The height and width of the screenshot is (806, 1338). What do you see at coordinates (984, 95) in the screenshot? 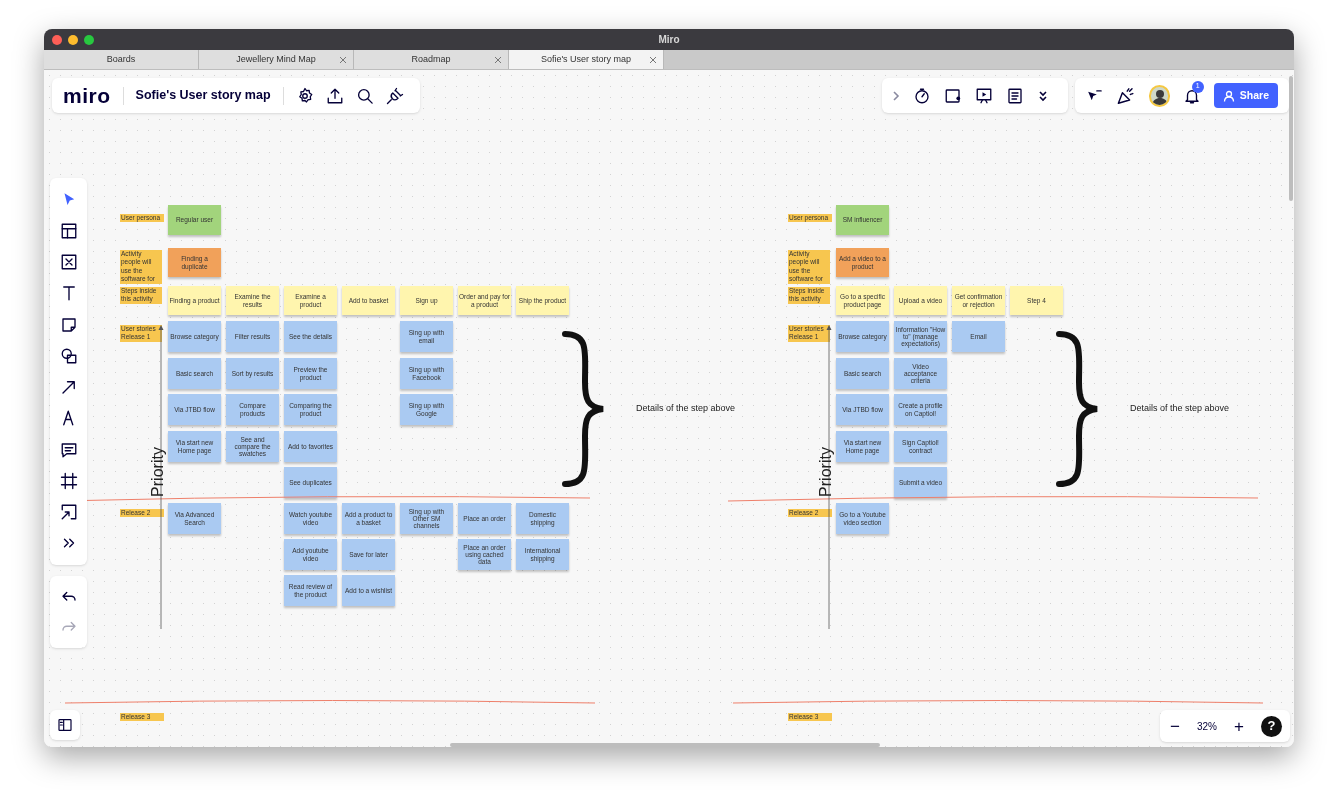
I see `presentation-icon` at bounding box center [984, 95].